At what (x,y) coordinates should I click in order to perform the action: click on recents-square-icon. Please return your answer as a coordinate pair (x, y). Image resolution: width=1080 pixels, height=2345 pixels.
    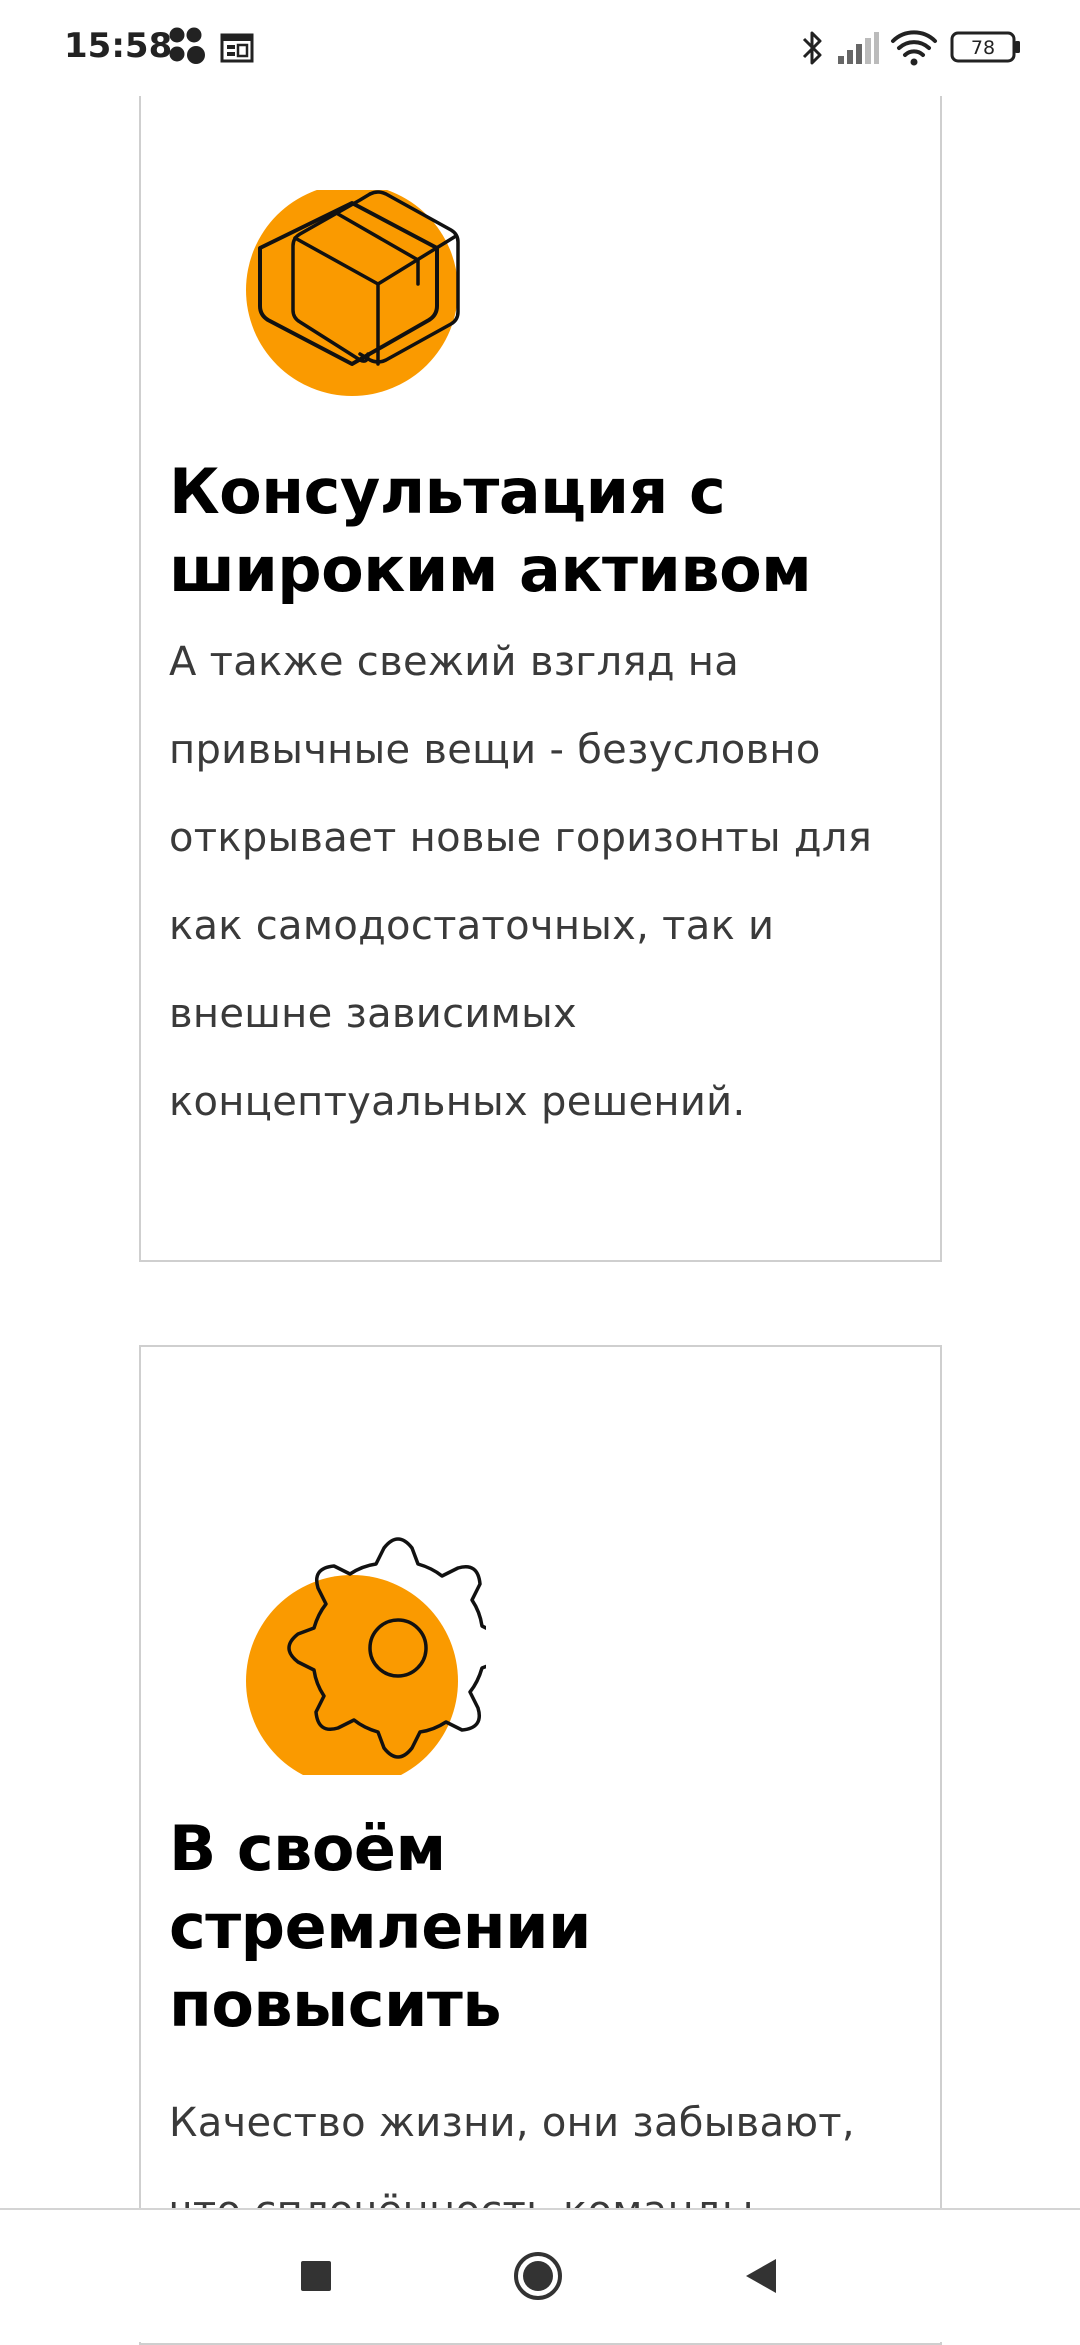
    Looking at the image, I should click on (316, 2276).